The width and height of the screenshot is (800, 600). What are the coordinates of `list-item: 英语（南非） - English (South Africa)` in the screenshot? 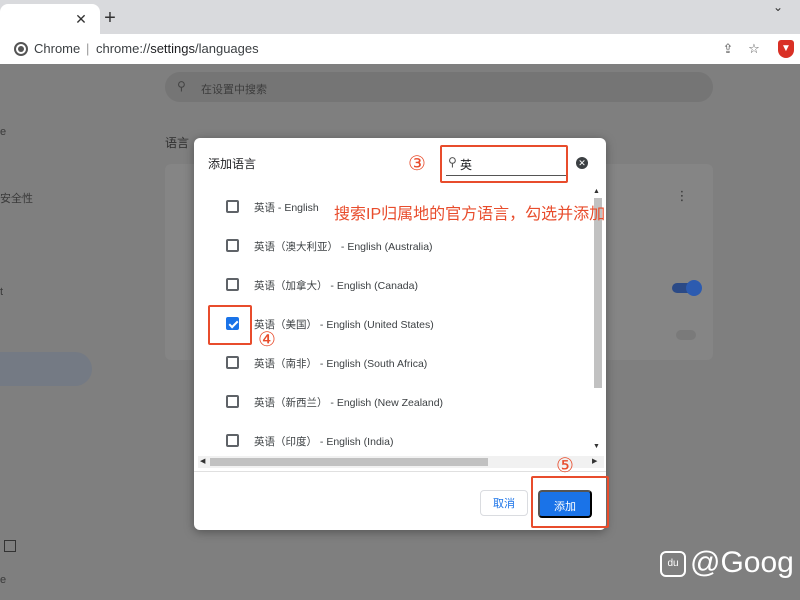 It's located at (394, 363).